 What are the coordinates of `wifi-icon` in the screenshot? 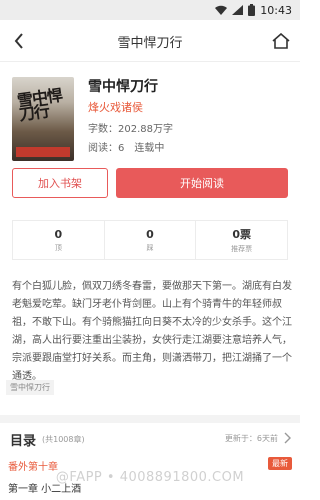 It's located at (221, 10).